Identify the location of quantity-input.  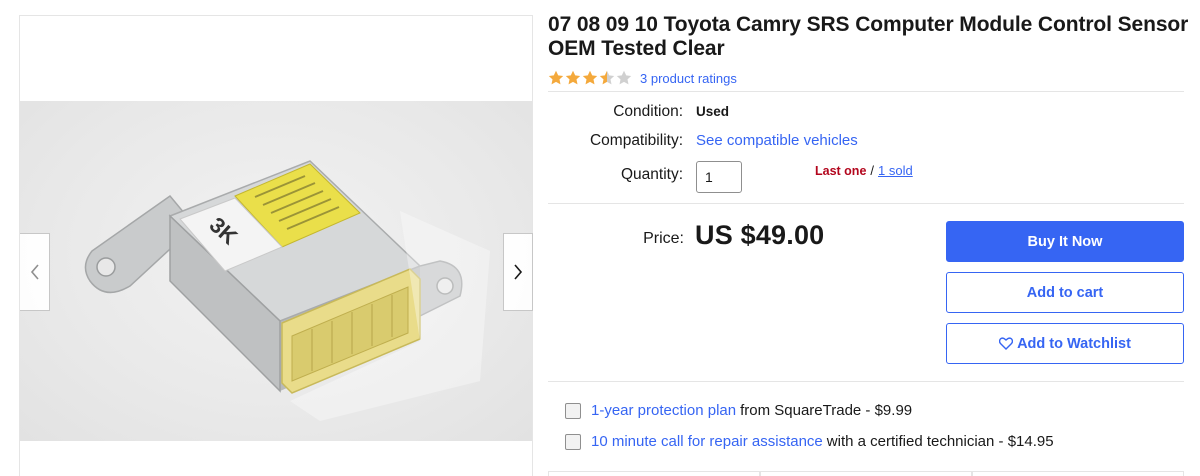
(719, 177).